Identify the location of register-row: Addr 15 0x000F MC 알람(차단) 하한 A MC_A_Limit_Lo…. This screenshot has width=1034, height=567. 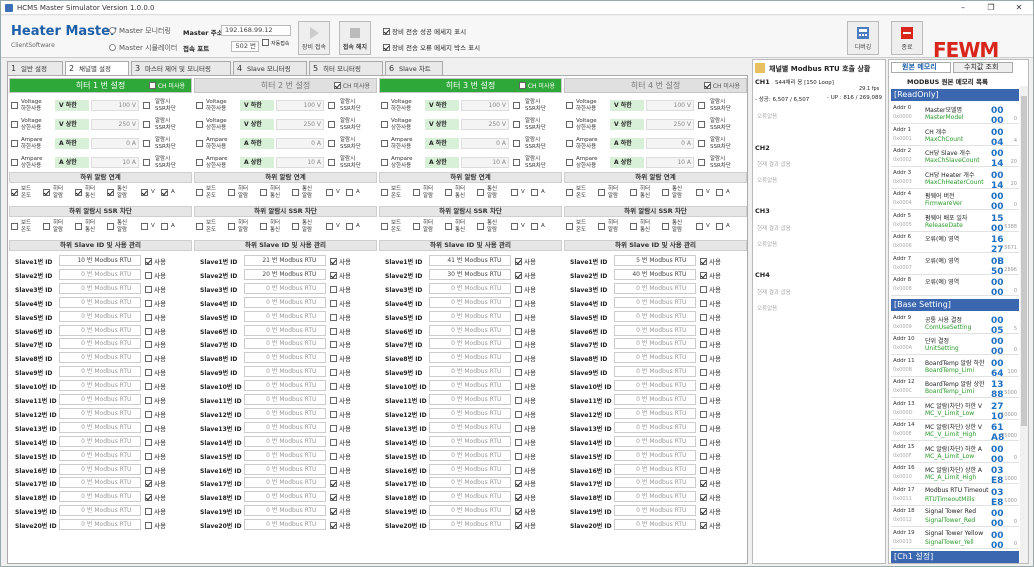
(955, 453).